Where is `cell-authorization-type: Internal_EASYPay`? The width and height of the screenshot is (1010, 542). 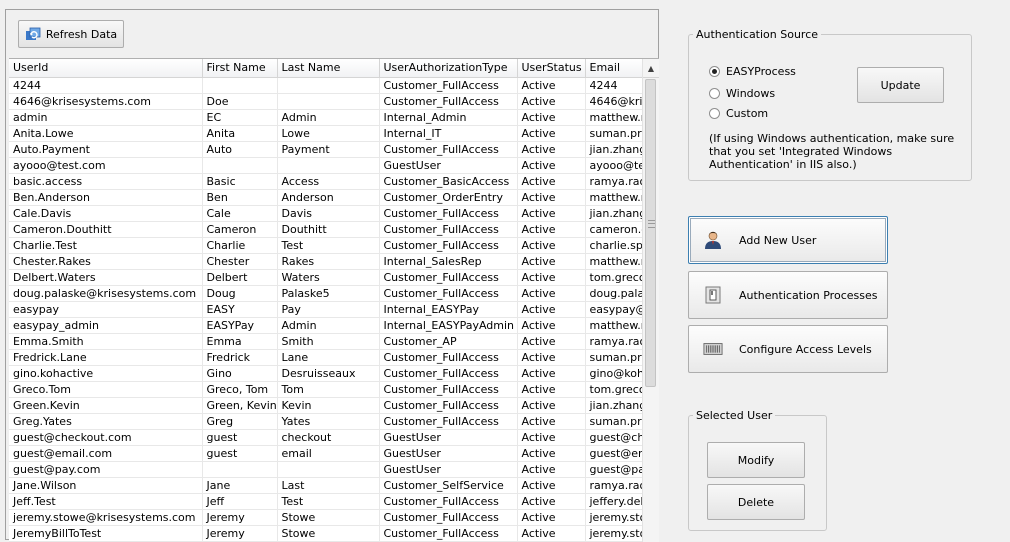
cell-authorization-type: Internal_EASYPay is located at coordinates (448, 309).